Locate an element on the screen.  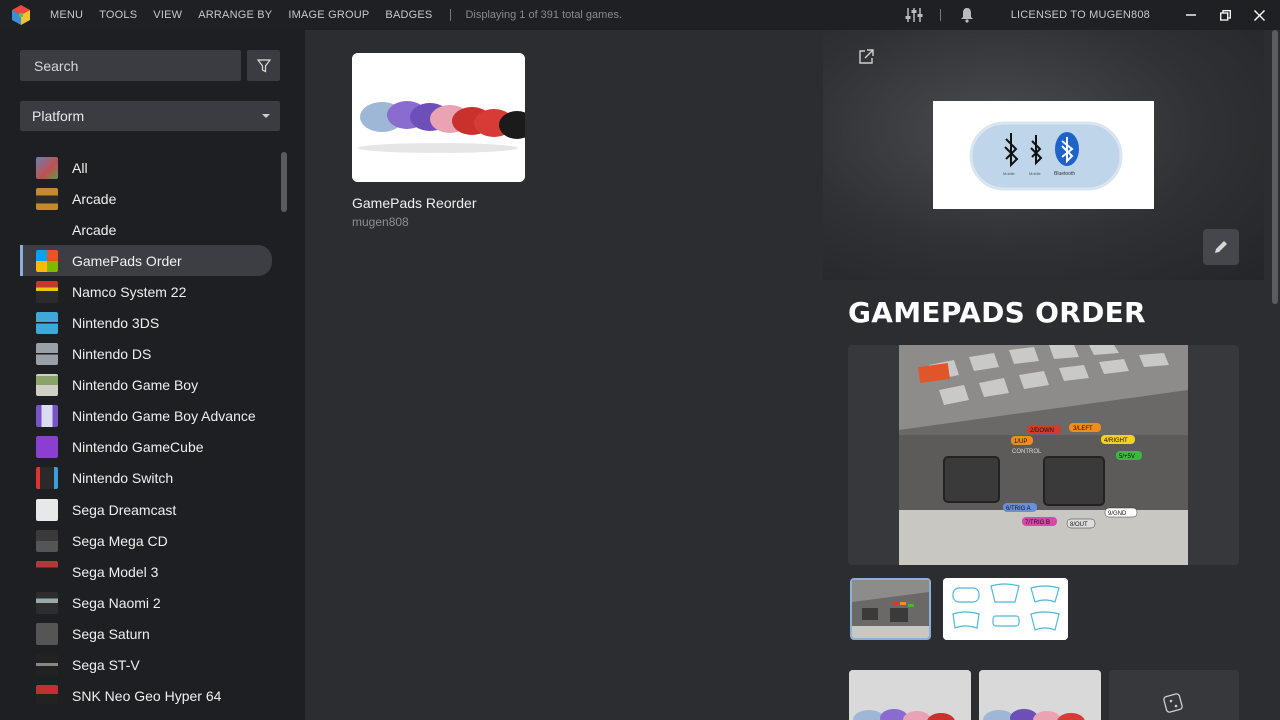
handheld-ds-icon is located at coordinates (47, 354).